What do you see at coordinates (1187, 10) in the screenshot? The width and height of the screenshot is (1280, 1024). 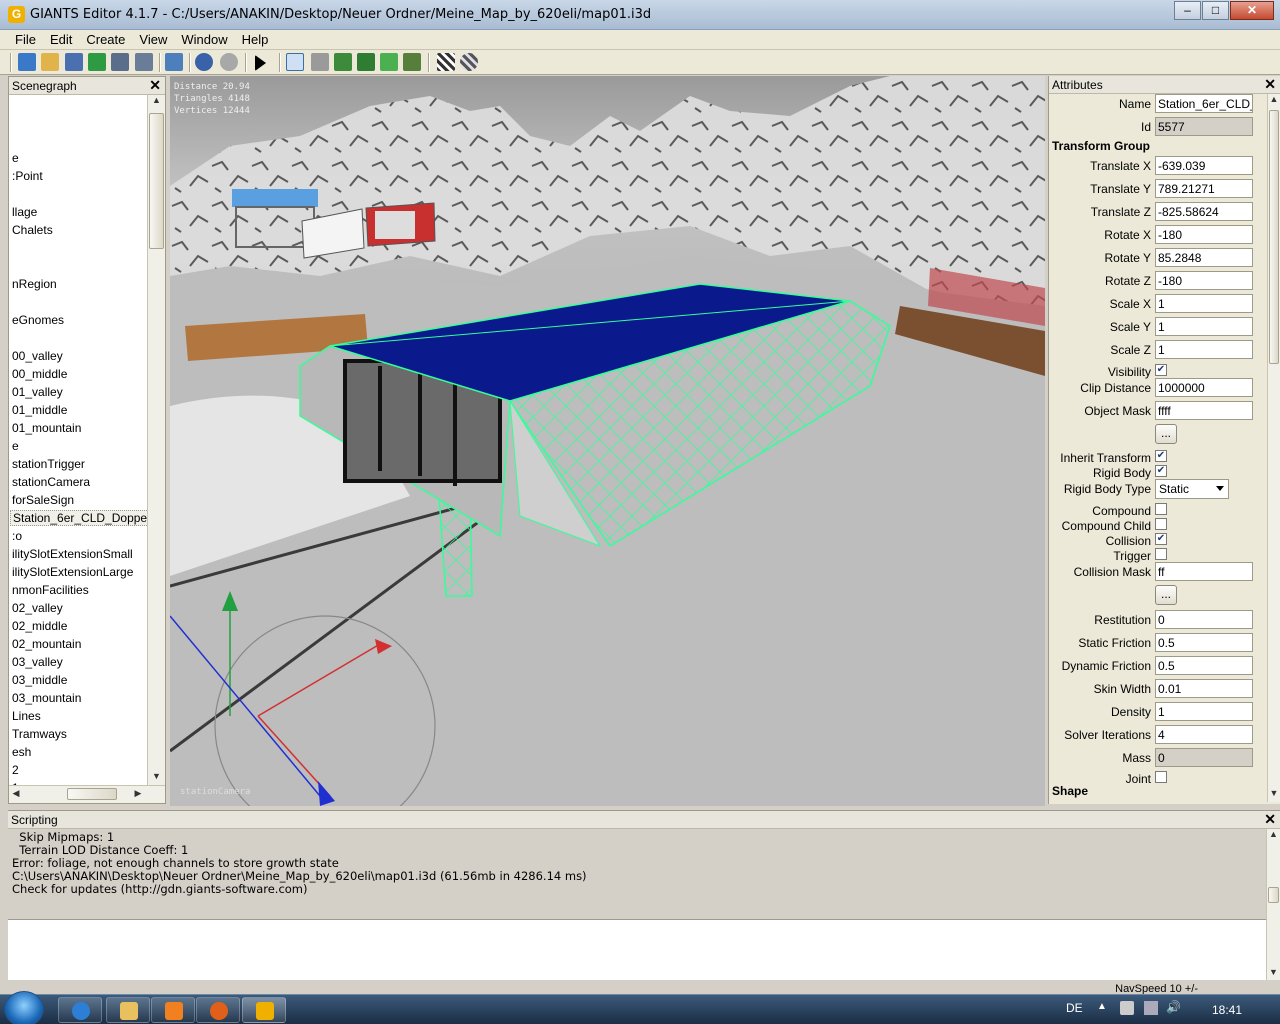 I see `minimize-button: –` at bounding box center [1187, 10].